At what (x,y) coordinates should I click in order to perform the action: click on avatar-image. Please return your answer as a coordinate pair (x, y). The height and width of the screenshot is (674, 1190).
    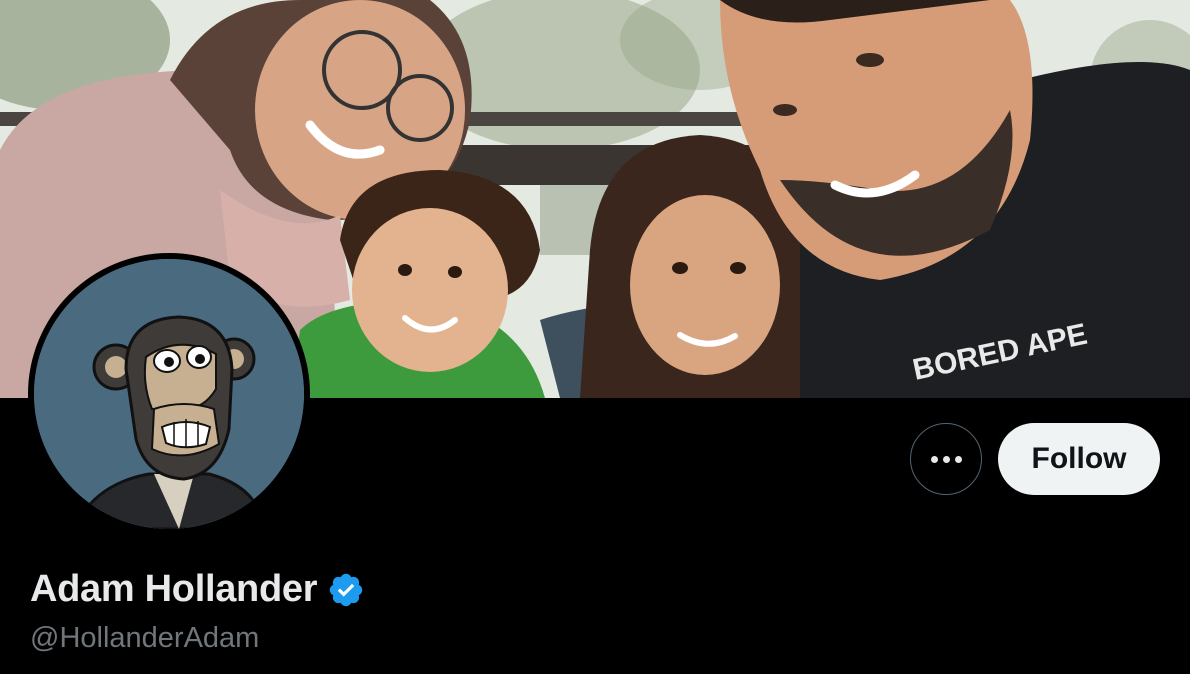
    Looking at the image, I should click on (169, 394).